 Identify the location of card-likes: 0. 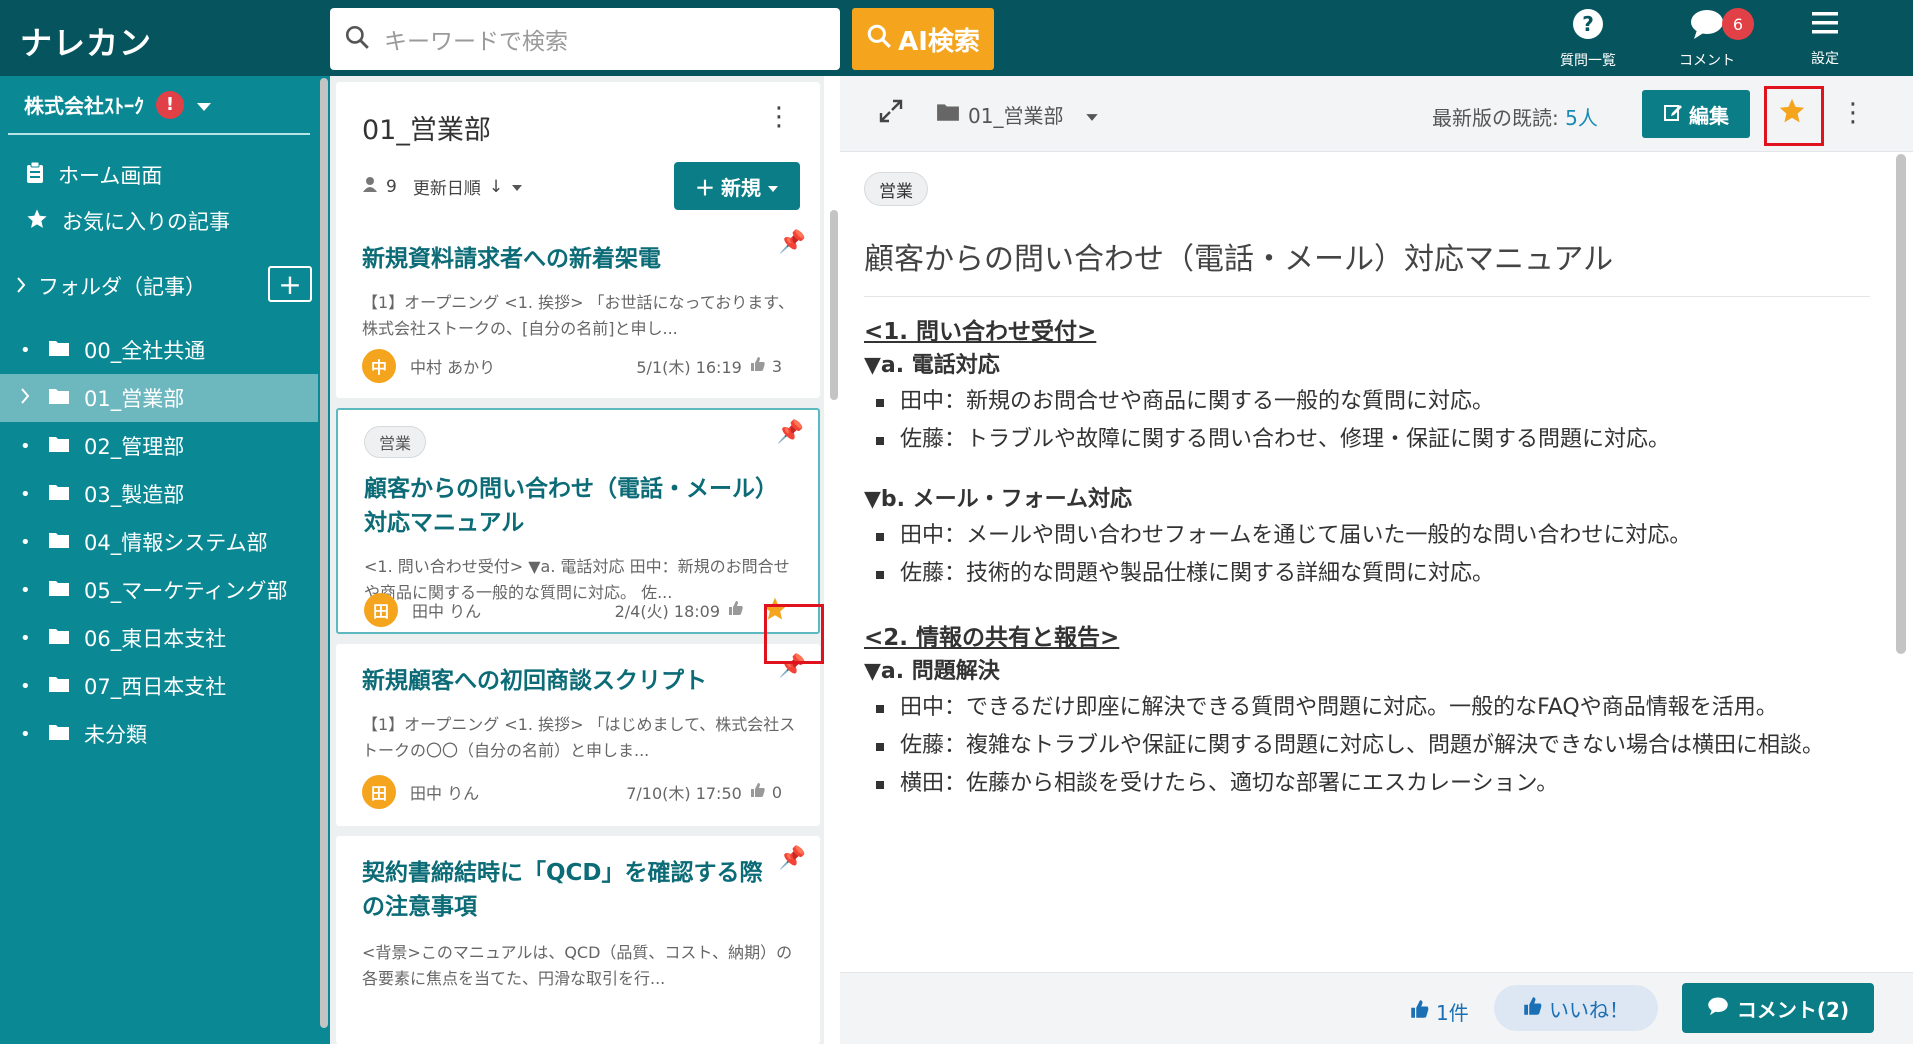
(776, 792).